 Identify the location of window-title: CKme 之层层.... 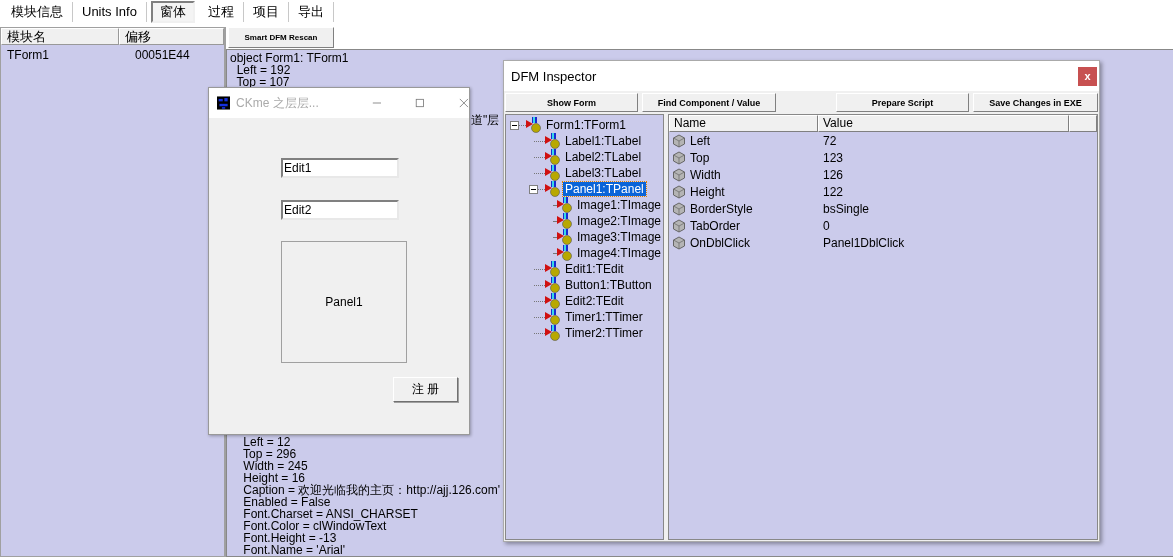
(278, 103).